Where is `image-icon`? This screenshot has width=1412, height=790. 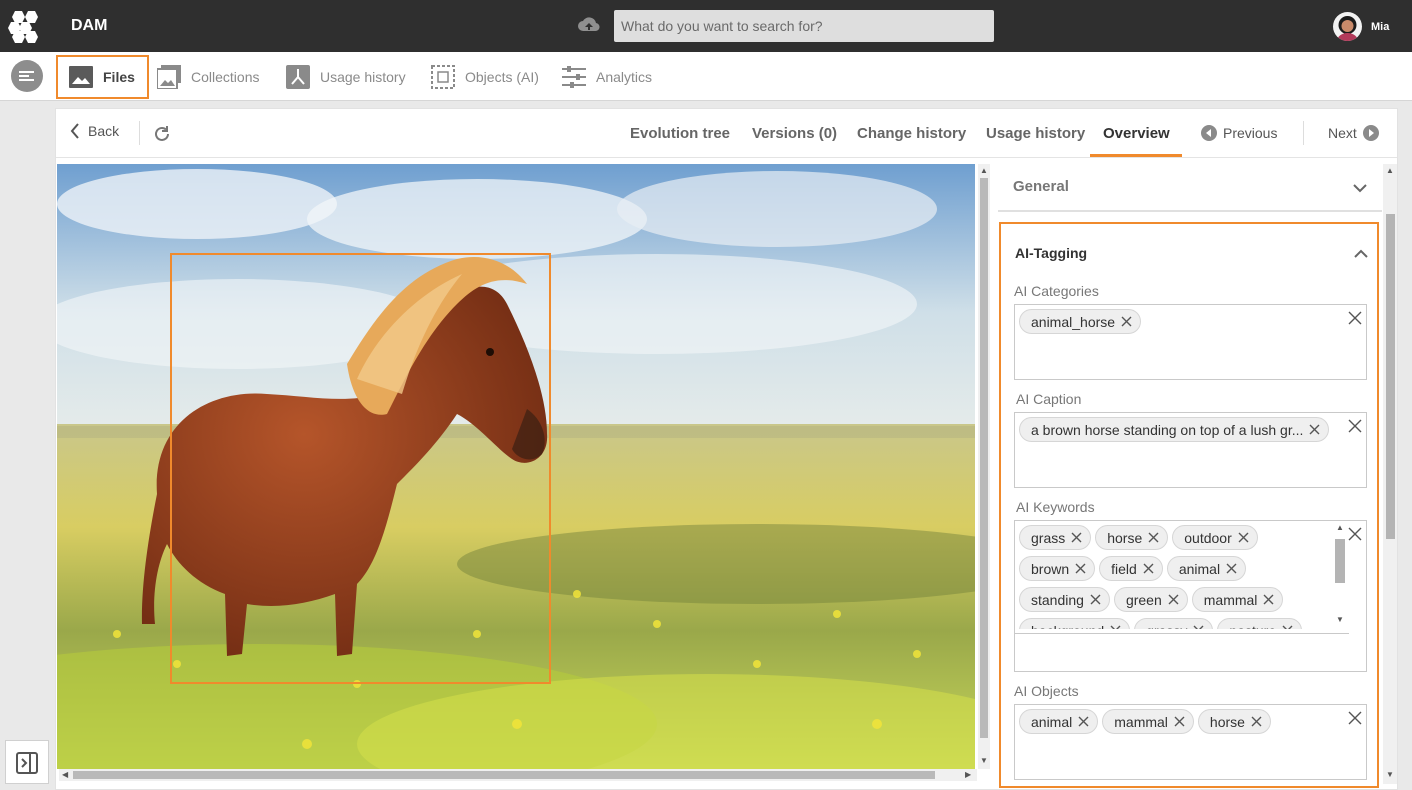 image-icon is located at coordinates (81, 77).